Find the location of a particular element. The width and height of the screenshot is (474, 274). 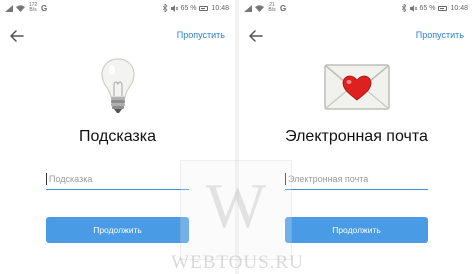

network-speed: 172 B/s is located at coordinates (33, 7).